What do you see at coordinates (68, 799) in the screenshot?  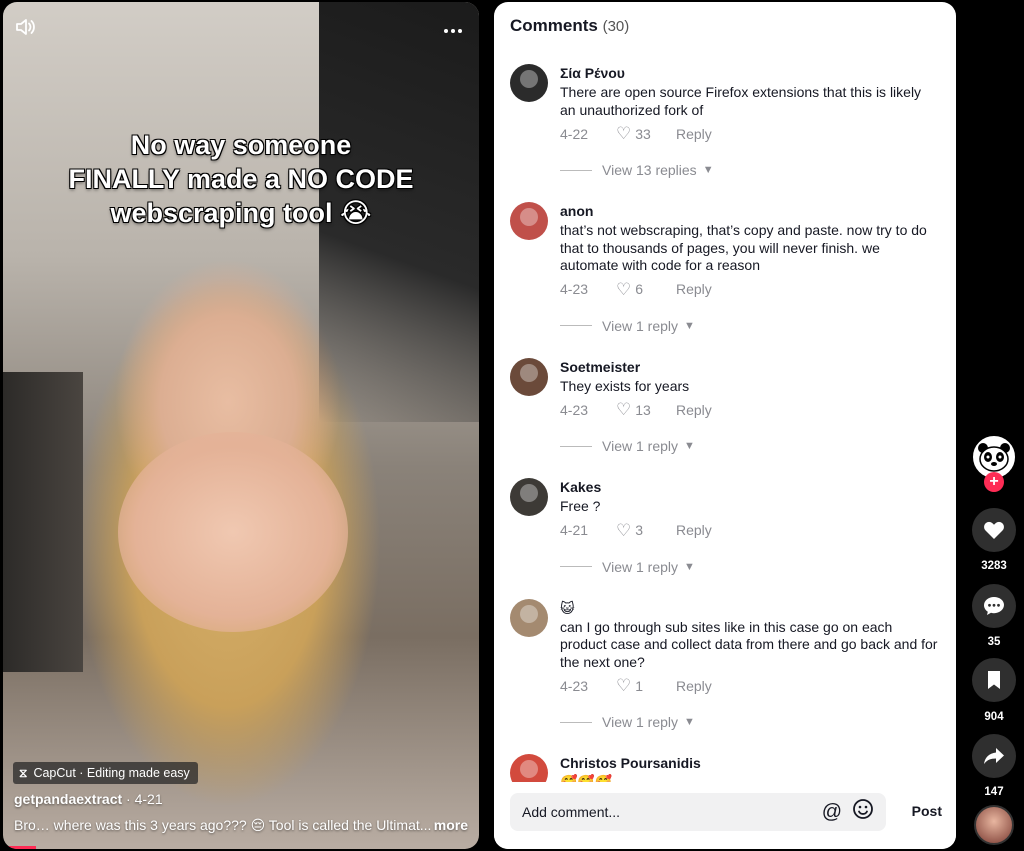 I see `author-handle: getpandaextract` at bounding box center [68, 799].